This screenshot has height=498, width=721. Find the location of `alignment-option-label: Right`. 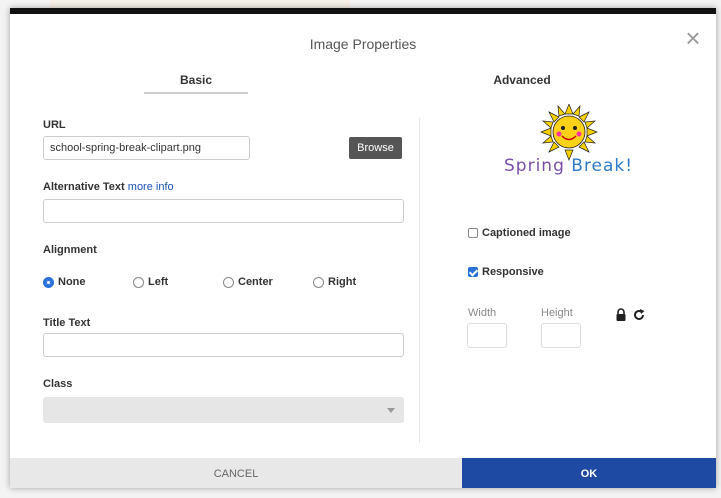

alignment-option-label: Right is located at coordinates (342, 282).